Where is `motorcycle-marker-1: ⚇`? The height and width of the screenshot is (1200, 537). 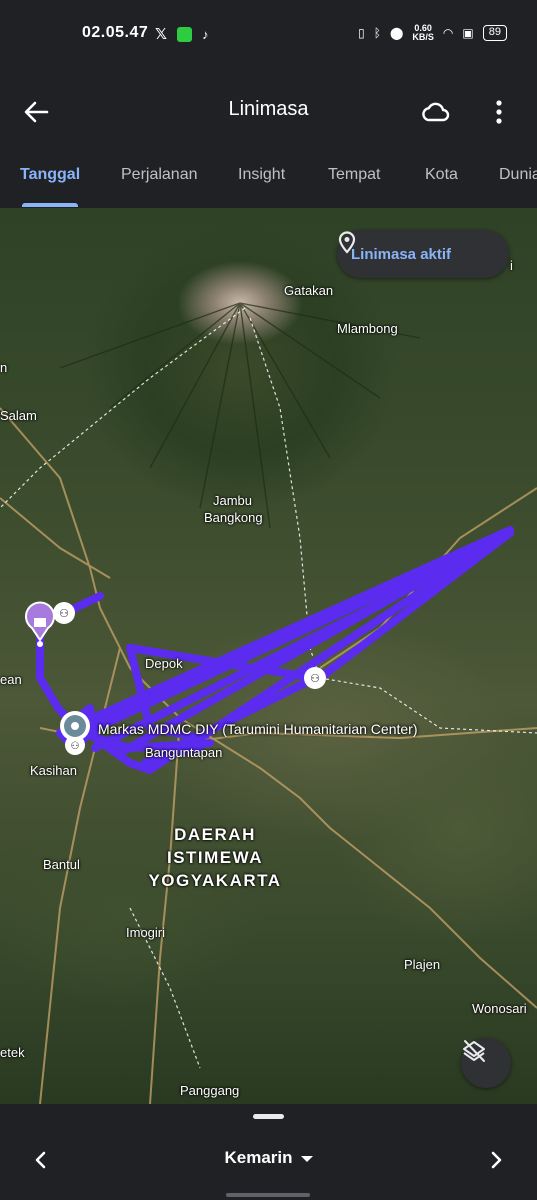
motorcycle-marker-1: ⚇ is located at coordinates (64, 613).